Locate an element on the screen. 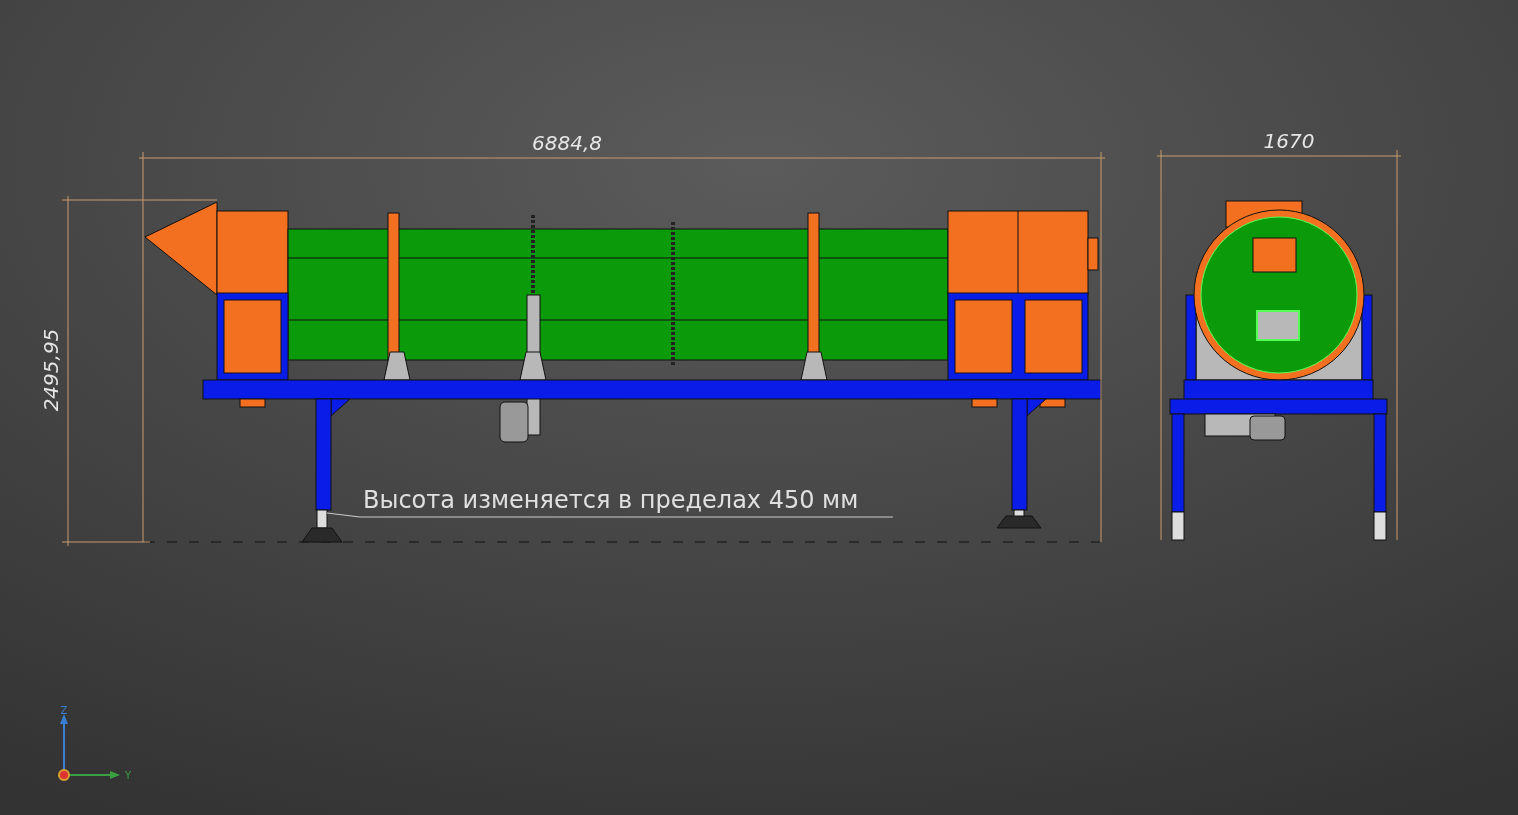 The height and width of the screenshot is (815, 1518). annotation-text: Высота изменяется в пределах 450 мм is located at coordinates (611, 500).